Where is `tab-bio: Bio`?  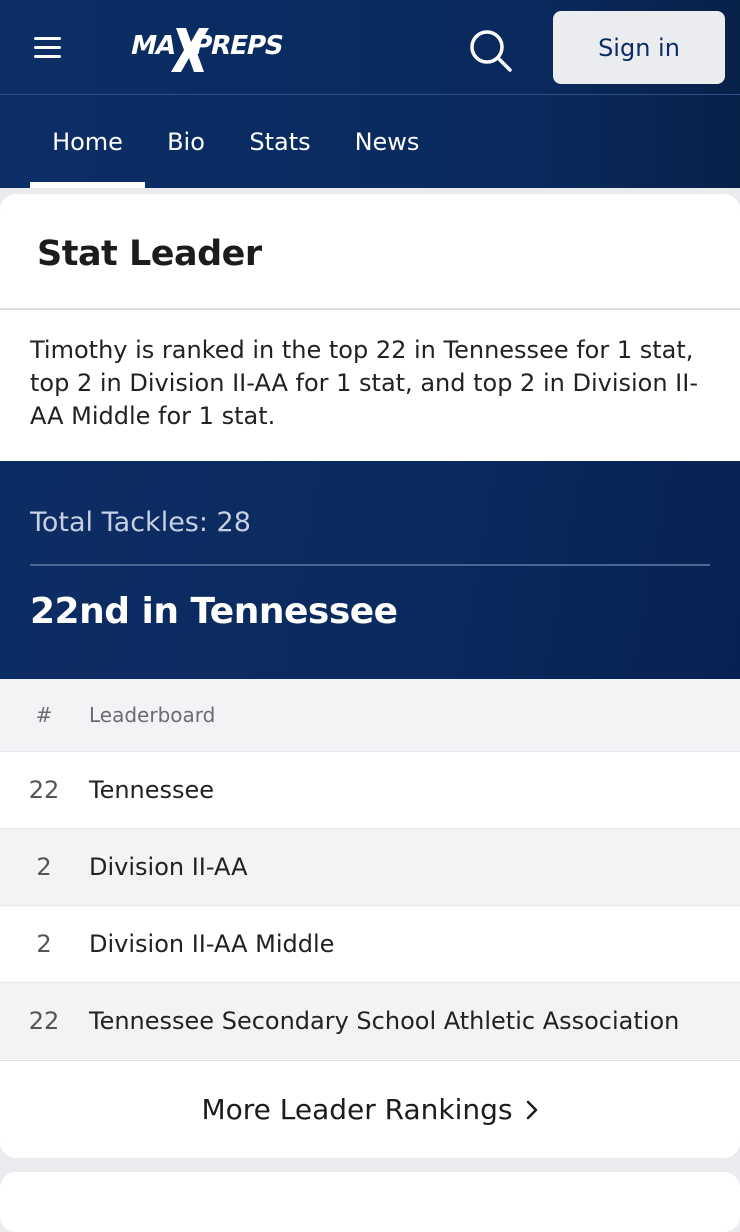
tab-bio: Bio is located at coordinates (186, 142).